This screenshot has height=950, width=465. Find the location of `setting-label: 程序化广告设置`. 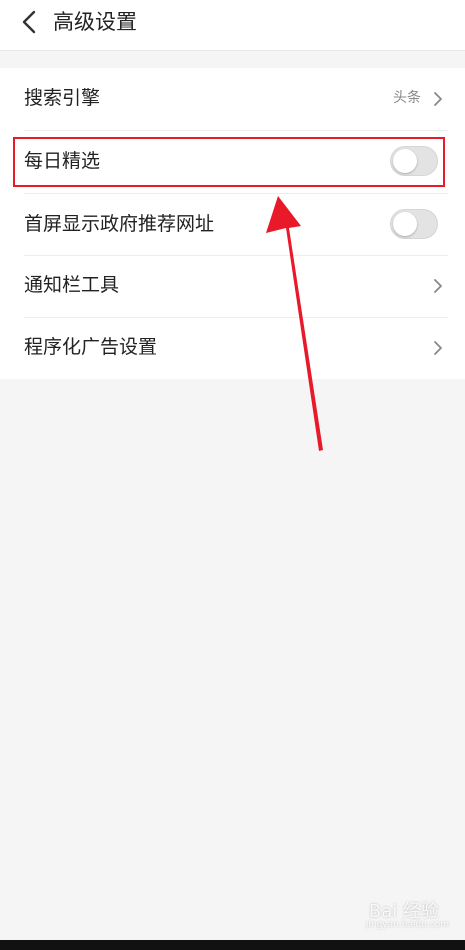

setting-label: 程序化广告设置 is located at coordinates (91, 347).